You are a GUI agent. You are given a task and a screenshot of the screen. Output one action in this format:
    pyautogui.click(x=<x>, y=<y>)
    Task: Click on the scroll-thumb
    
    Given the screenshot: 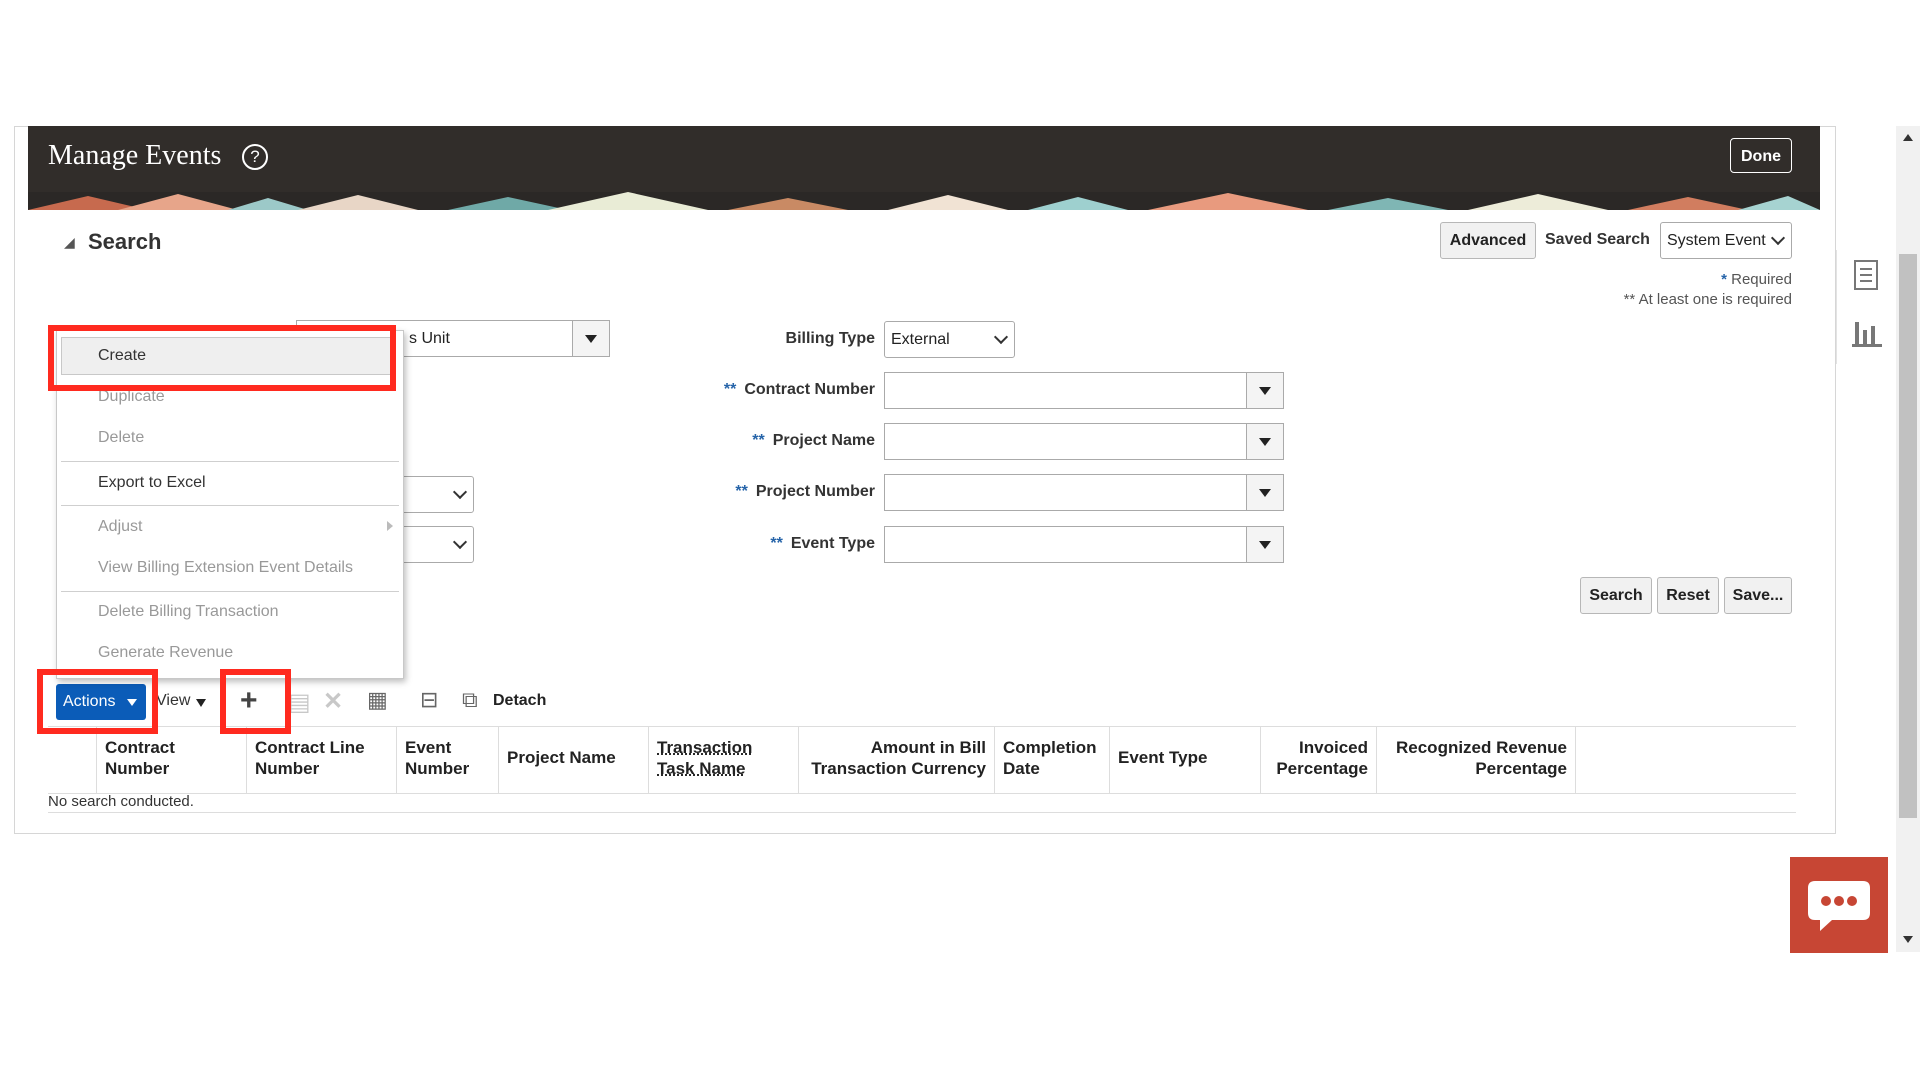 What is the action you would take?
    pyautogui.click(x=1908, y=536)
    